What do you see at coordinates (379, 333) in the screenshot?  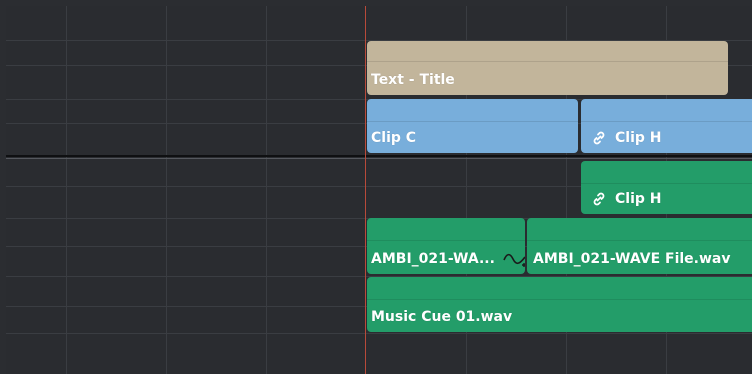 I see `lane-line` at bounding box center [379, 333].